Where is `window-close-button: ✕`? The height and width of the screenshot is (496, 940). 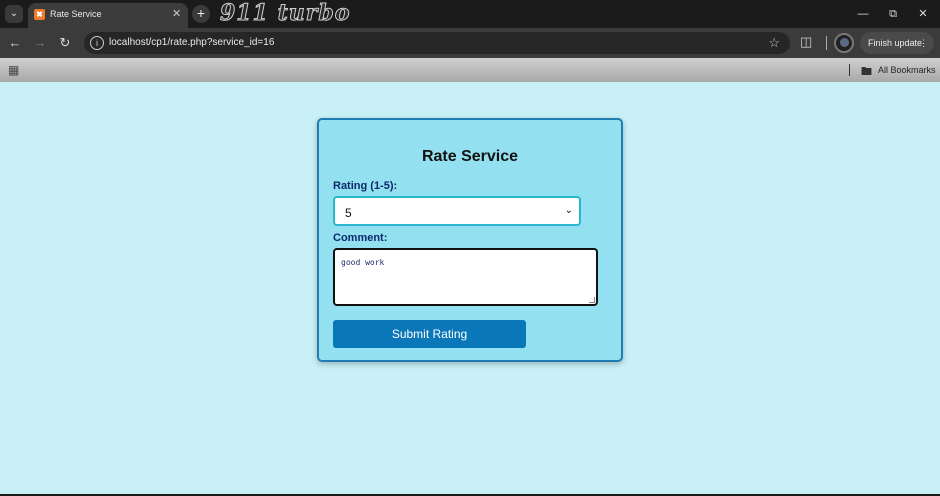 window-close-button: ✕ is located at coordinates (923, 14).